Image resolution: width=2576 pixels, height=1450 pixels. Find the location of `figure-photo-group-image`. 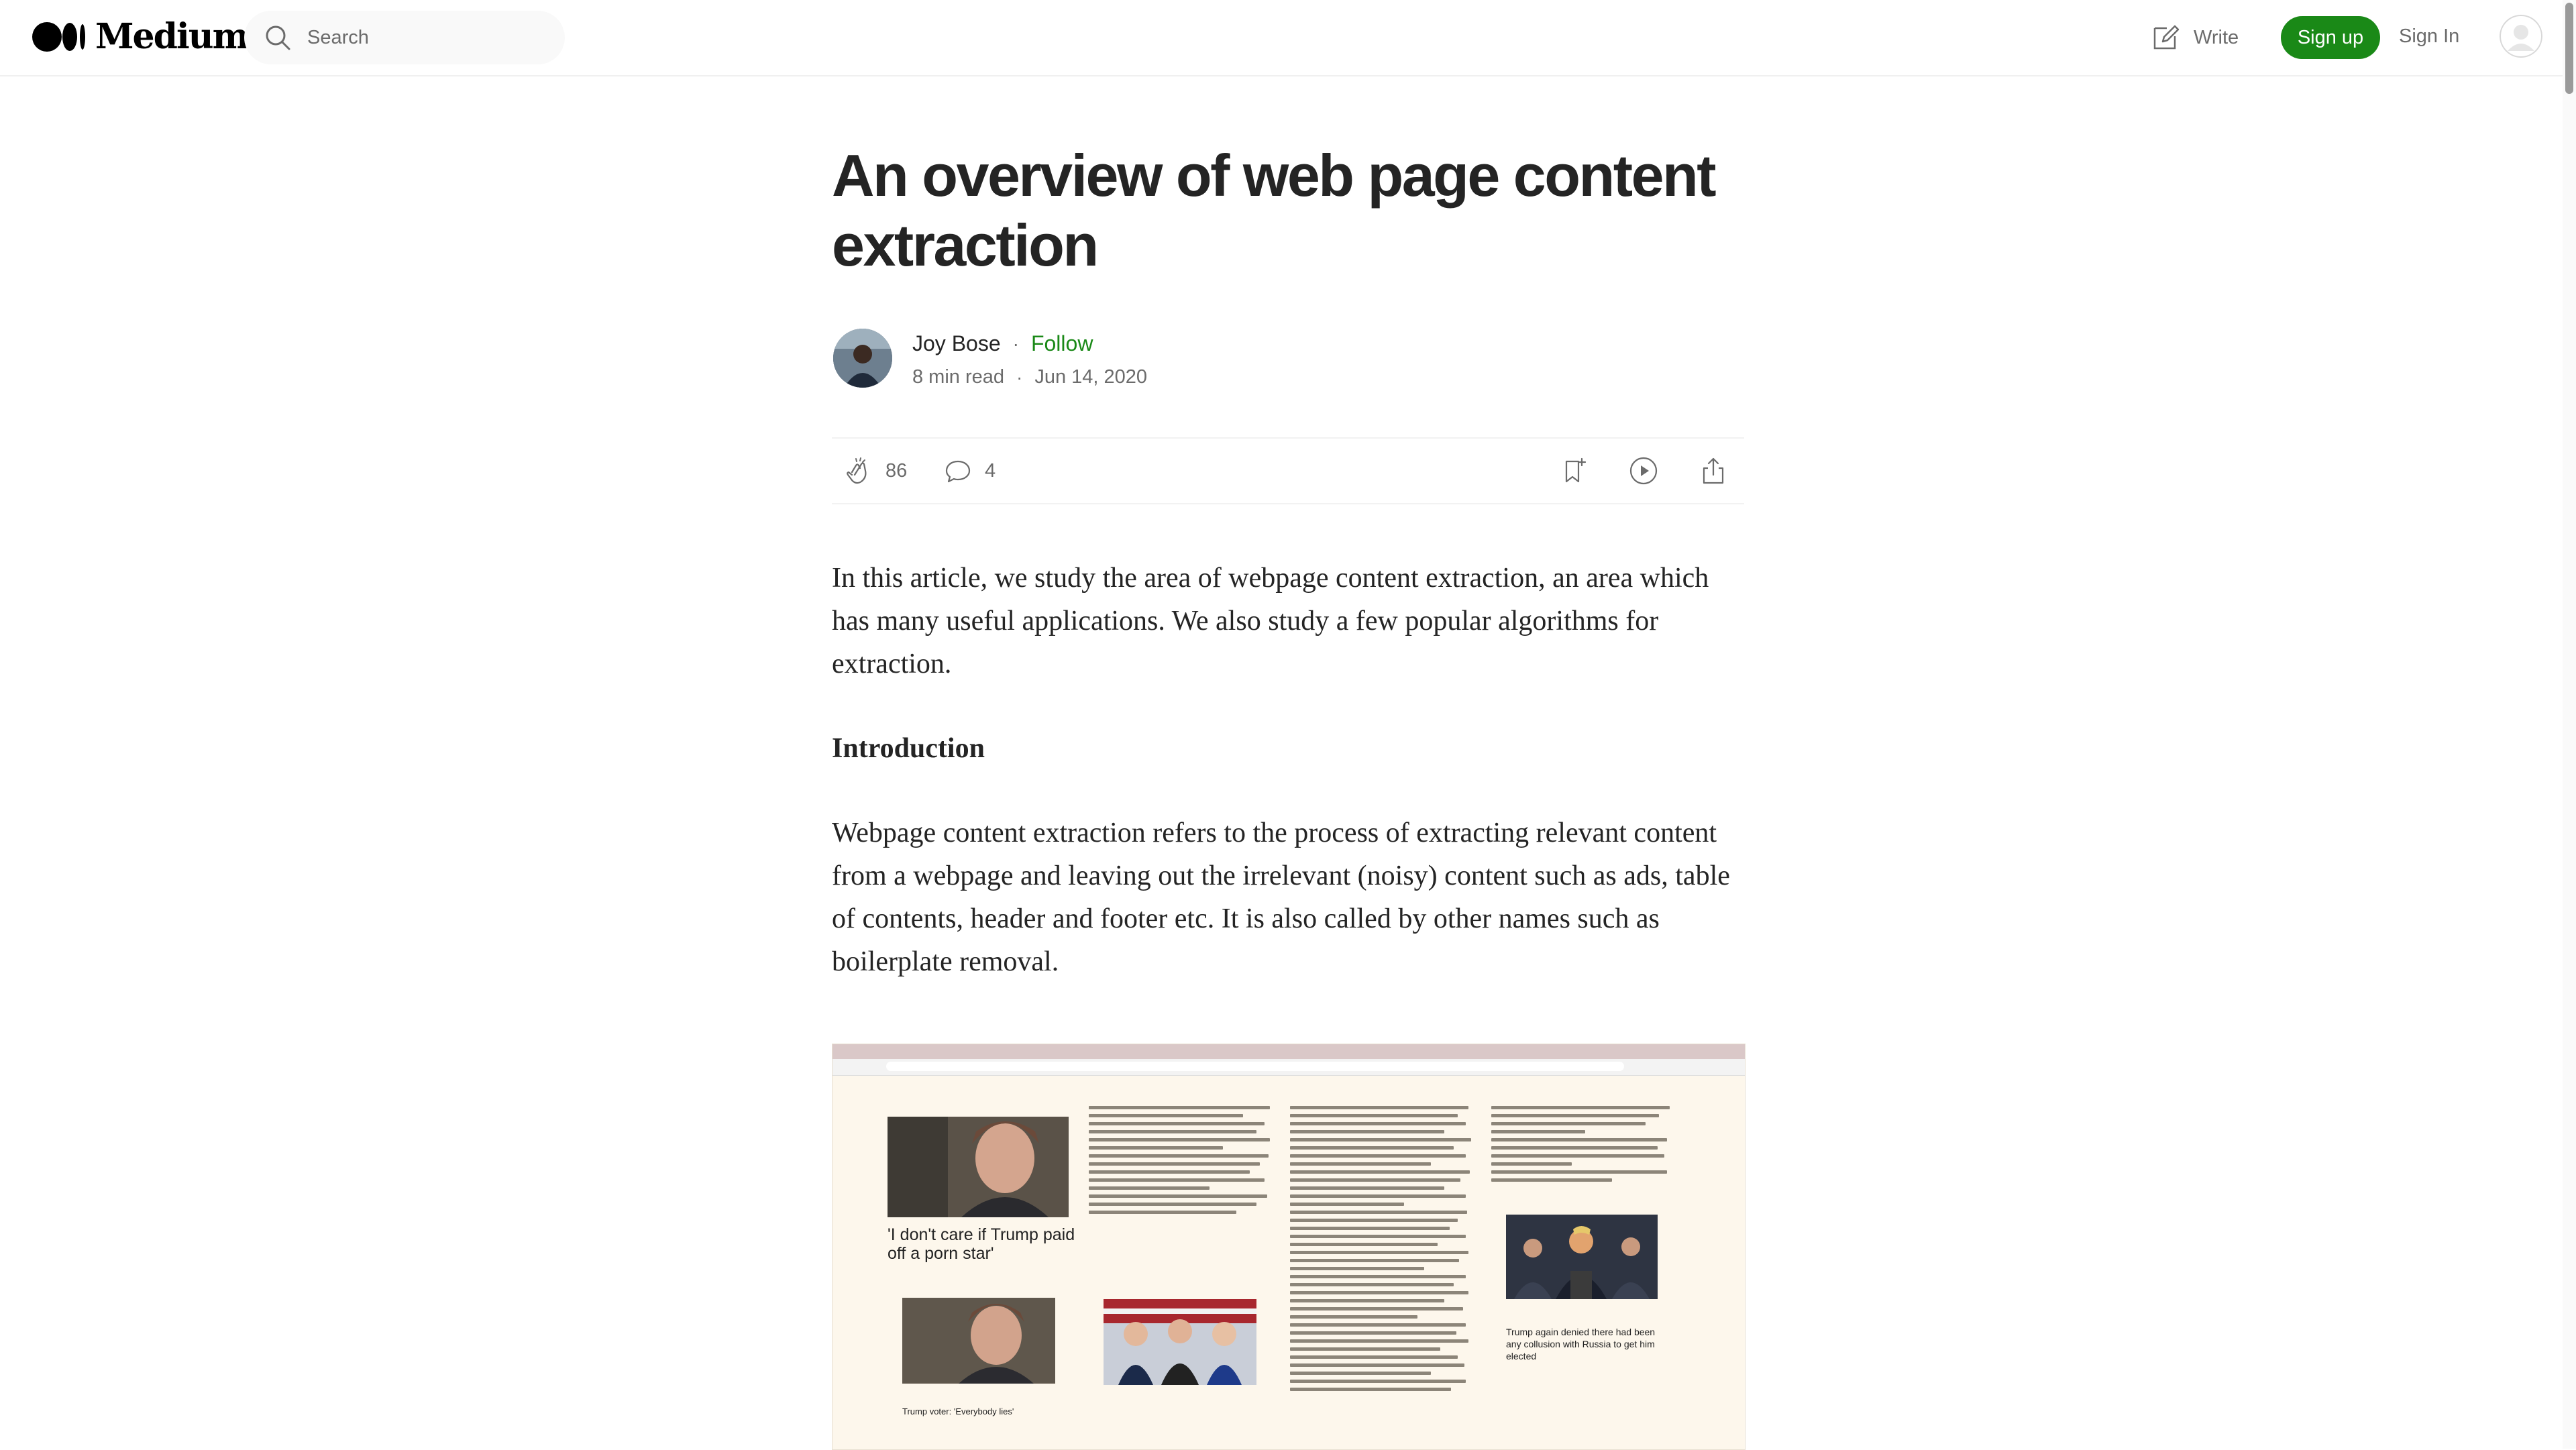

figure-photo-group-image is located at coordinates (1180, 1342).